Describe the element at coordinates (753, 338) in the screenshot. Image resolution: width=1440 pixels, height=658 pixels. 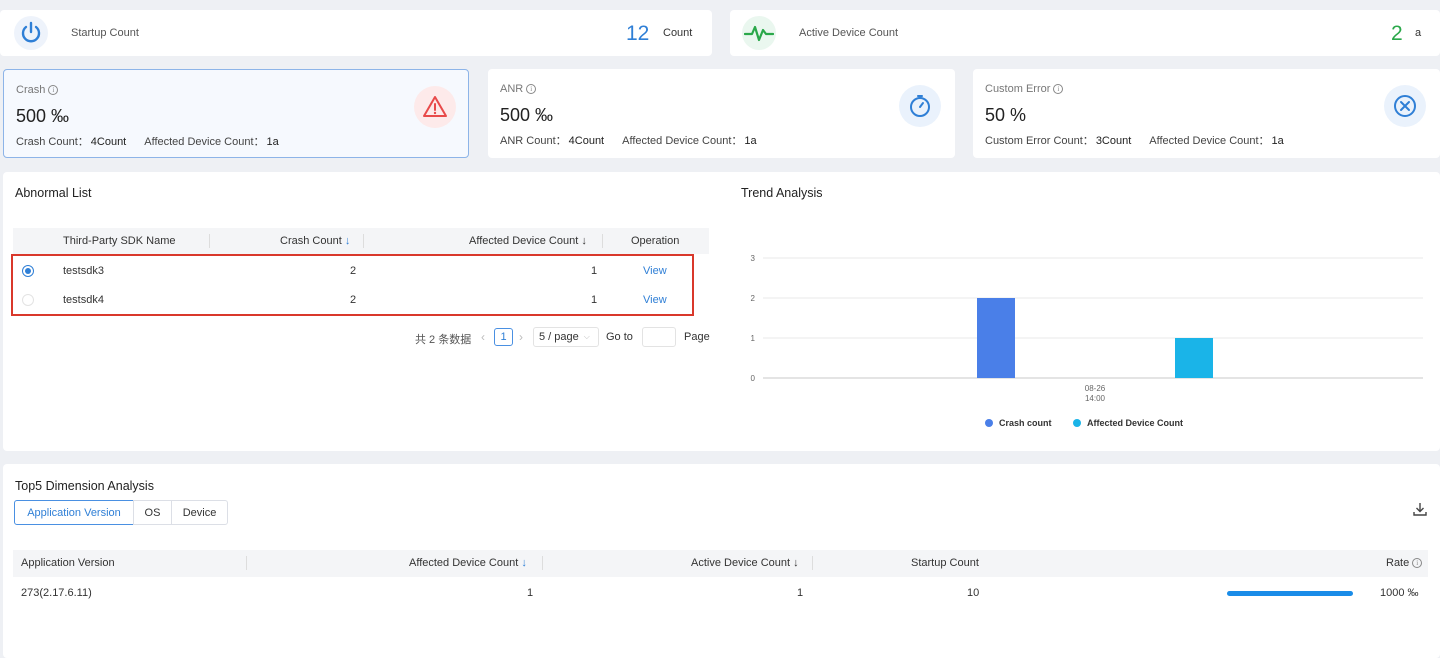
I see `y-tick-label: 1` at that location.